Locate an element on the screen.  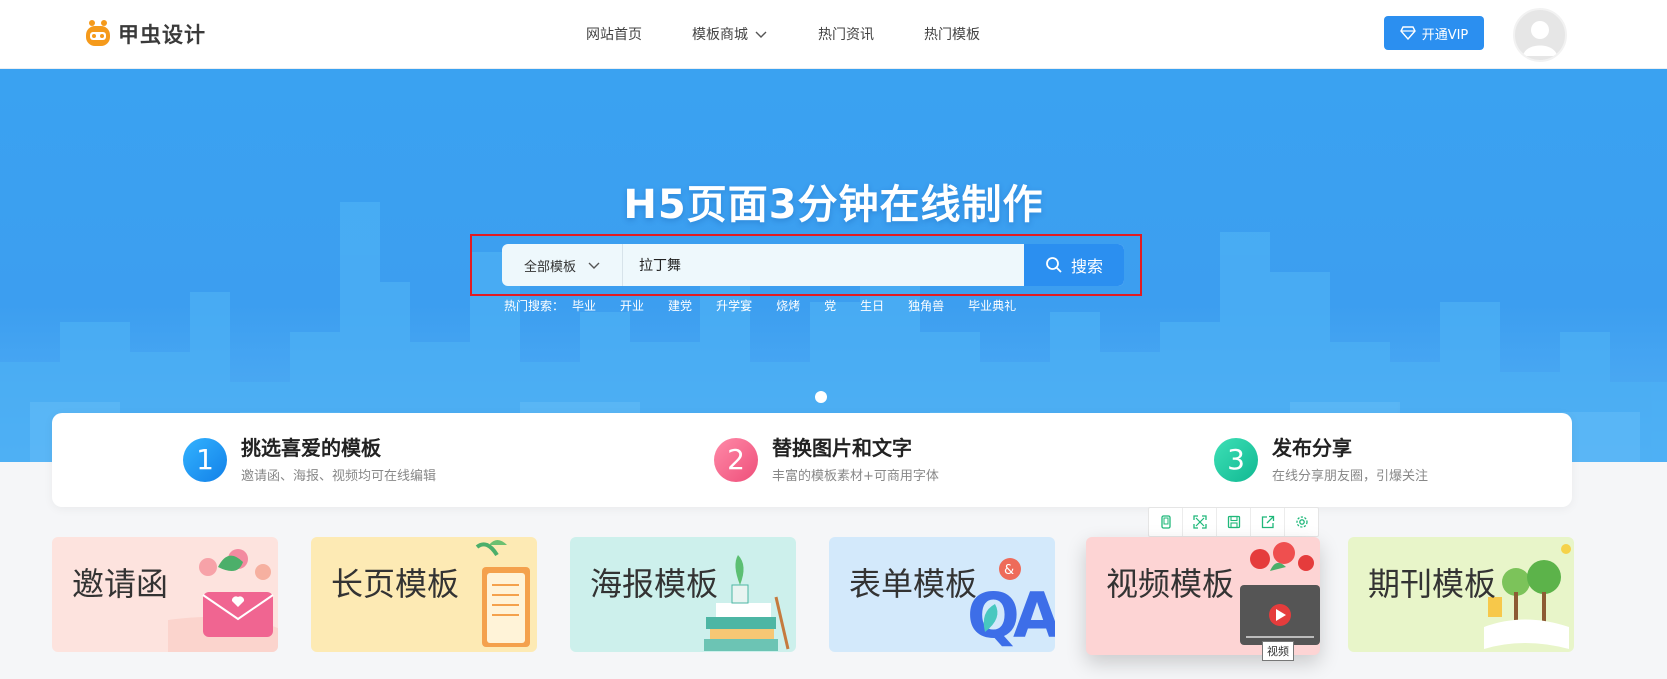
site-logo: 甲虫设计 is located at coordinates (144, 34).